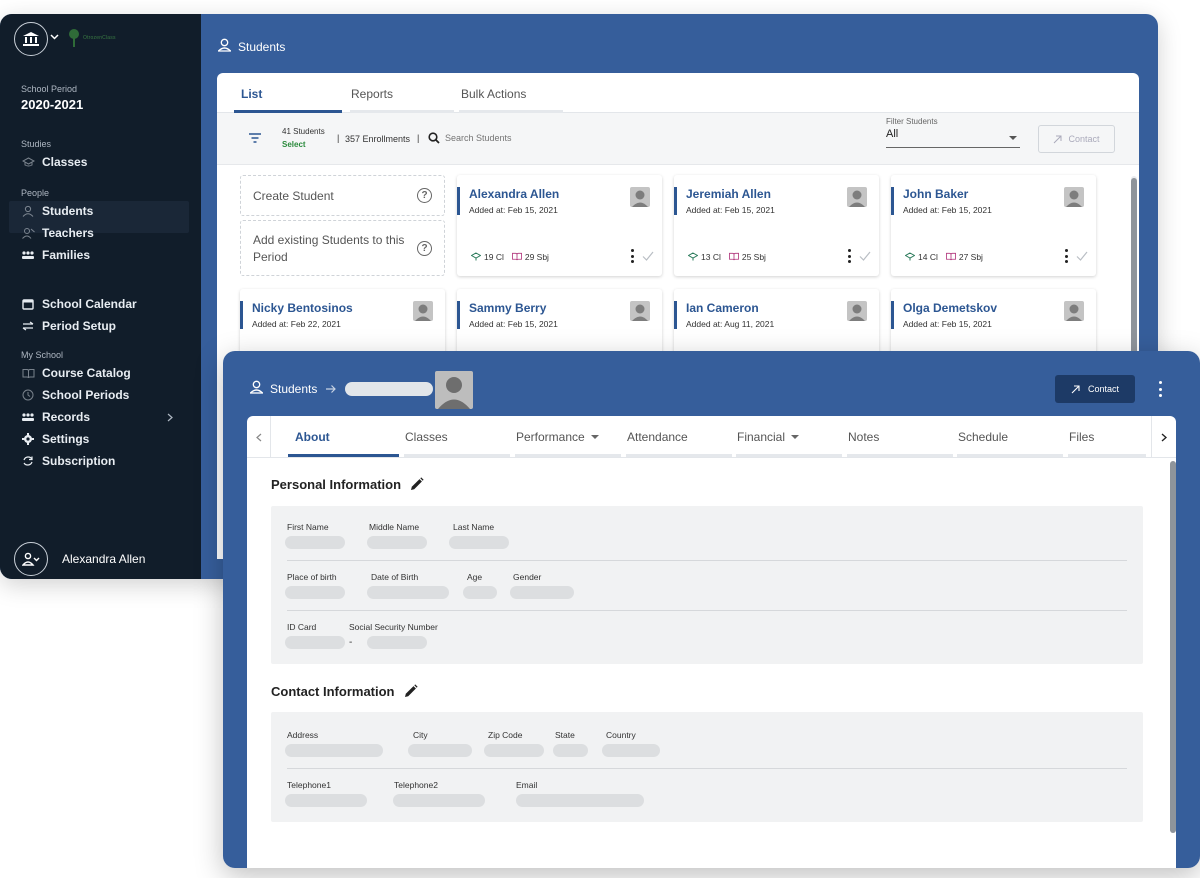 Image resolution: width=1200 pixels, height=878 pixels. What do you see at coordinates (79, 461) in the screenshot?
I see `sidebar-item-label: Subscription` at bounding box center [79, 461].